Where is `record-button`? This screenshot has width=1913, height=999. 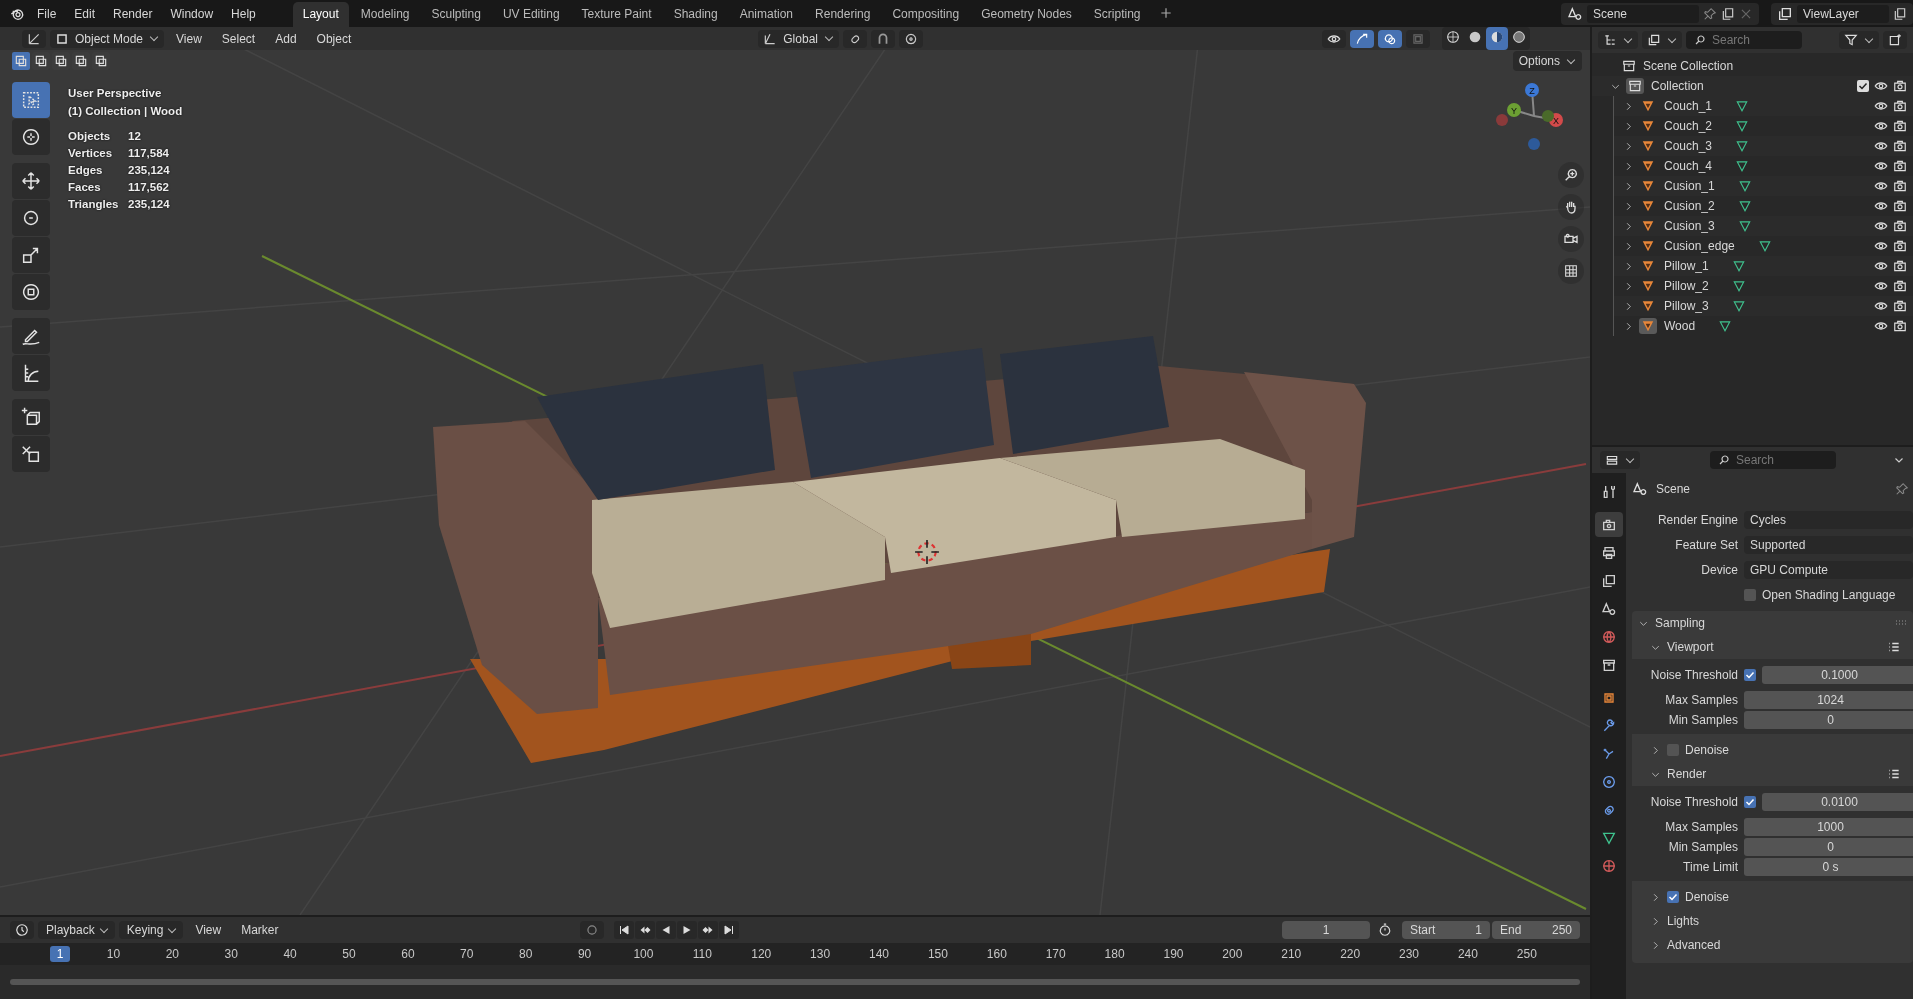 record-button is located at coordinates (591, 930).